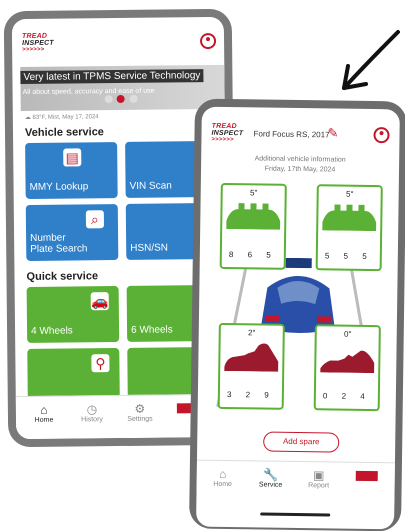 The height and width of the screenshot is (531, 405). What do you see at coordinates (301, 442) in the screenshot?
I see `add-spare-button: Add spare` at bounding box center [301, 442].